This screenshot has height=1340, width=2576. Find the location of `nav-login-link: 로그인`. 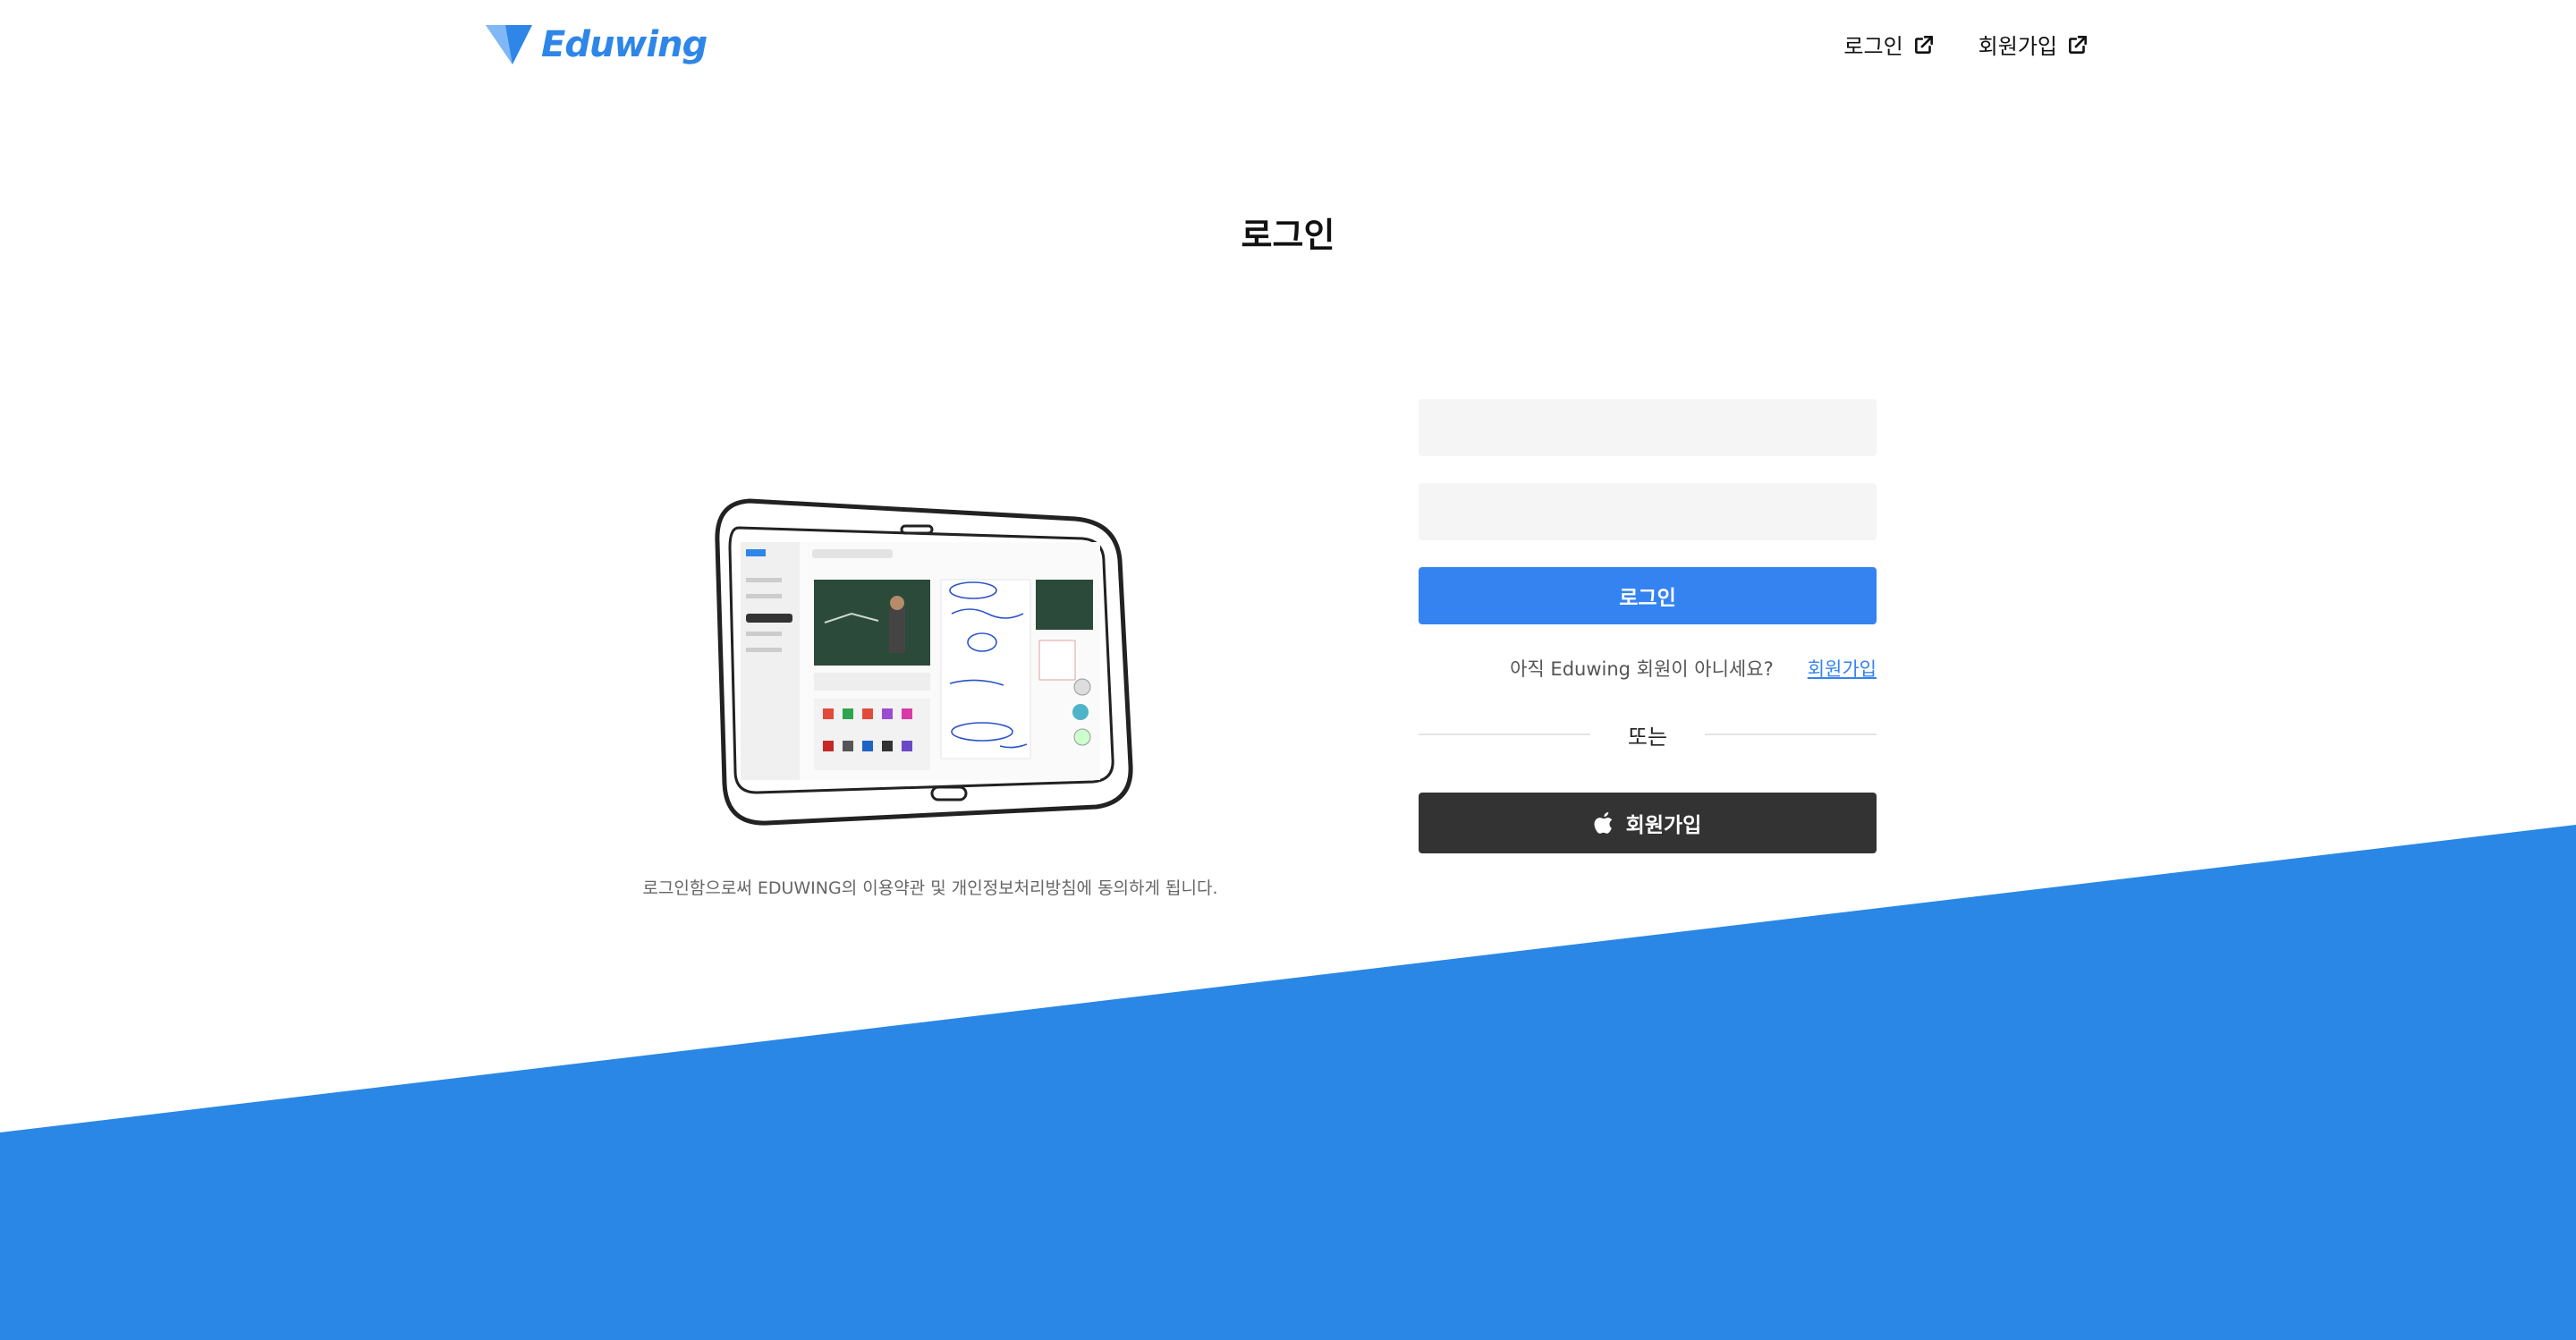

nav-login-link: 로그인 is located at coordinates (1889, 44).